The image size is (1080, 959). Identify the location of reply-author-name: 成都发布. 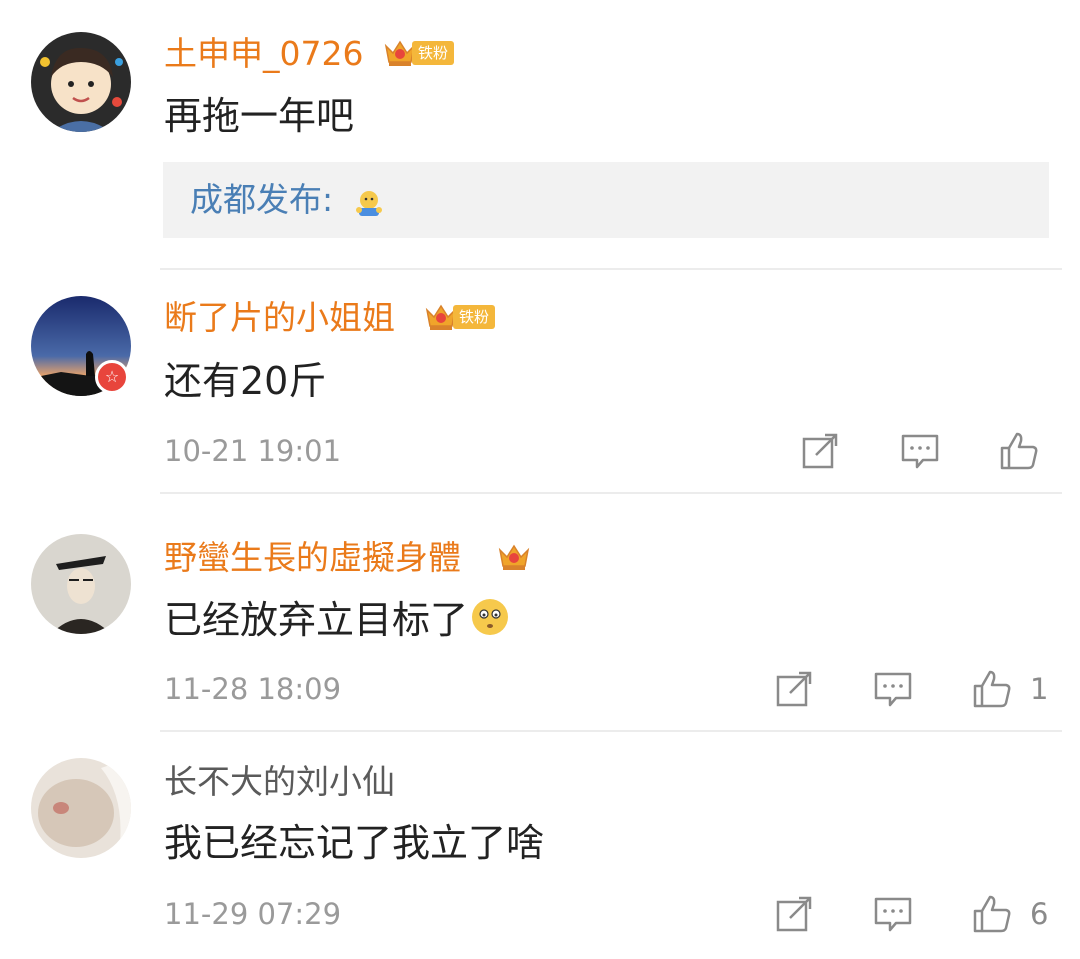
(256, 199).